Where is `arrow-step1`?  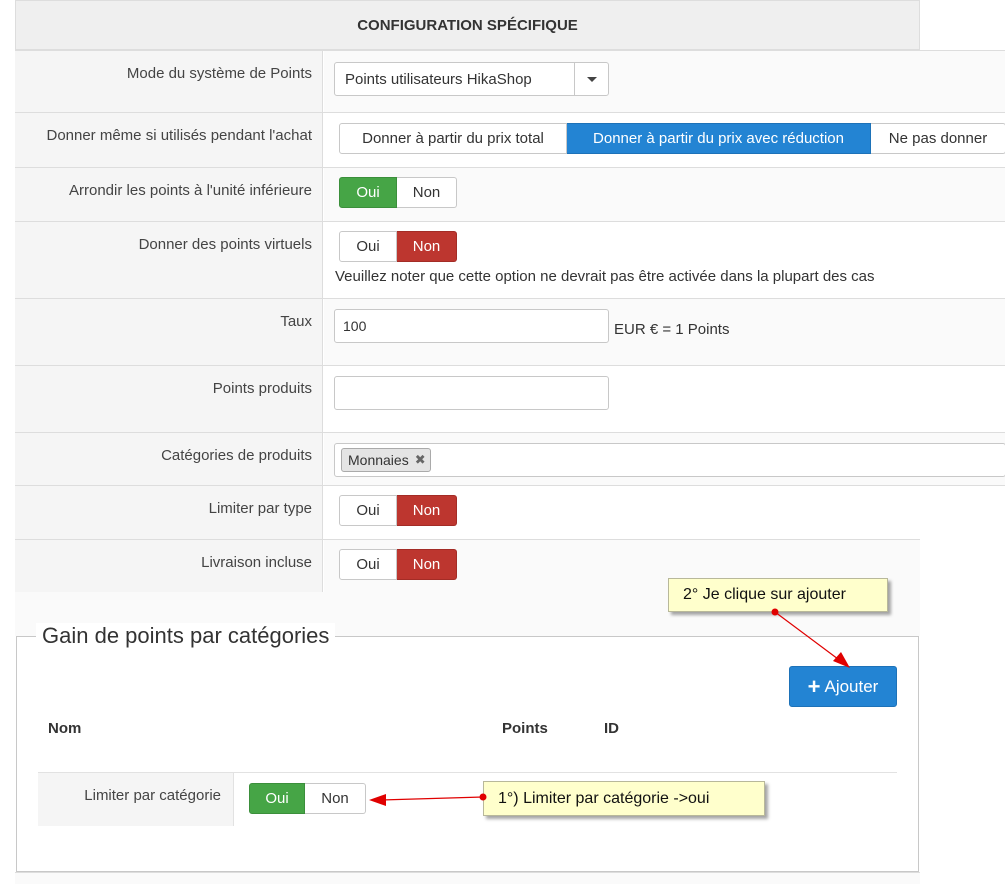 arrow-step1 is located at coordinates (428, 799).